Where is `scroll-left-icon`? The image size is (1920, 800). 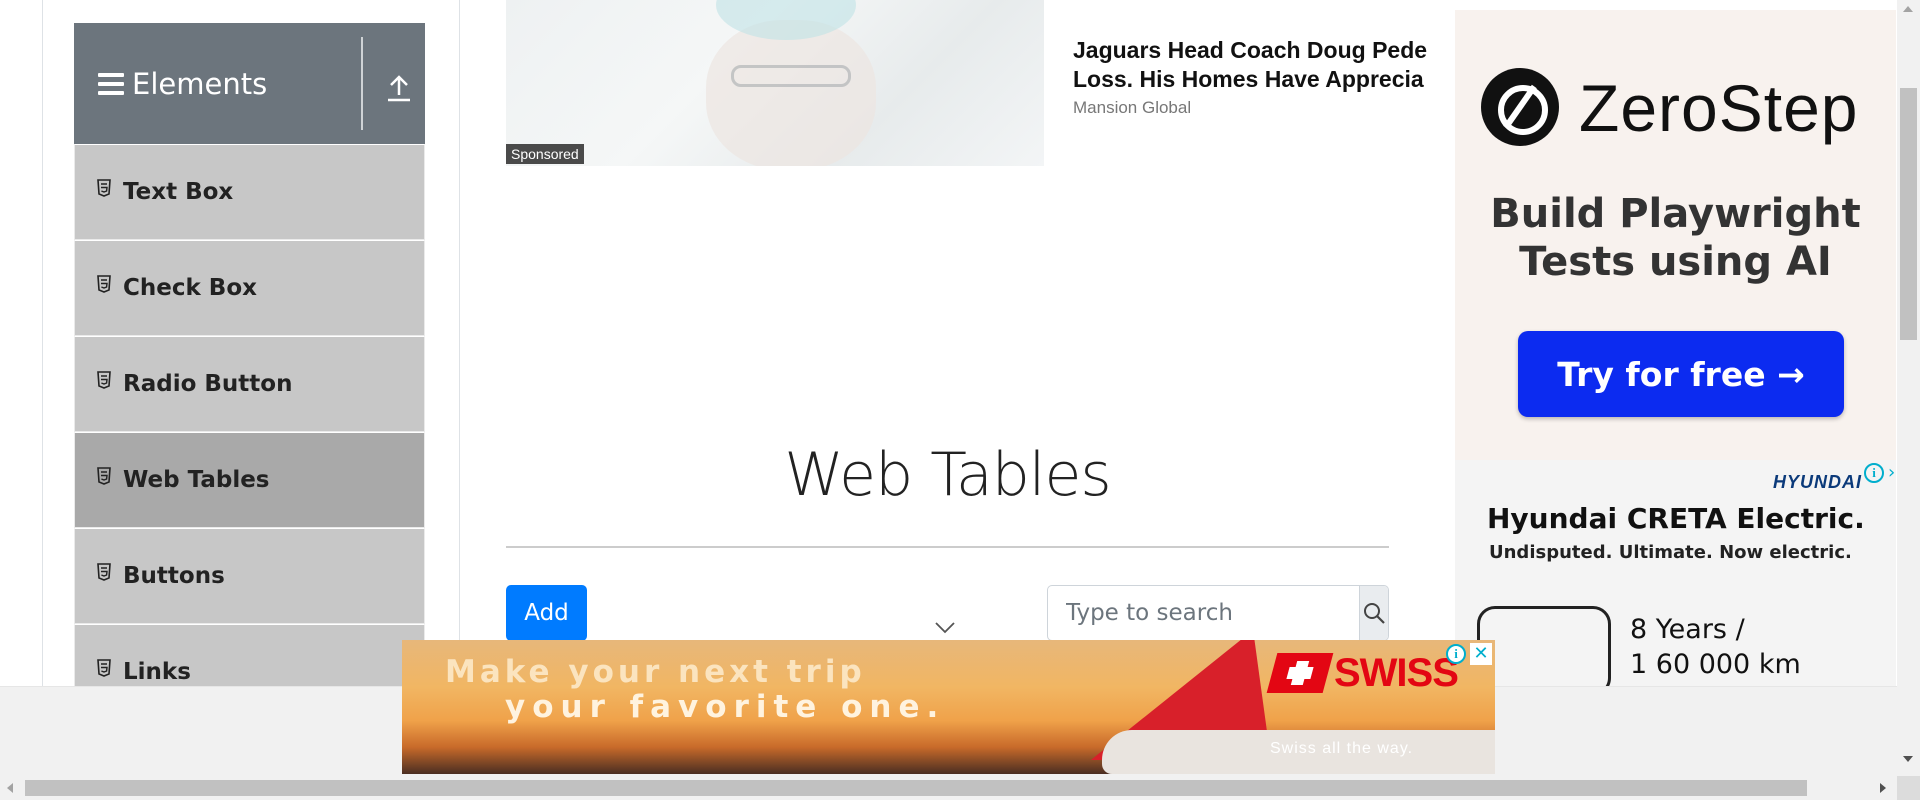 scroll-left-icon is located at coordinates (10, 788).